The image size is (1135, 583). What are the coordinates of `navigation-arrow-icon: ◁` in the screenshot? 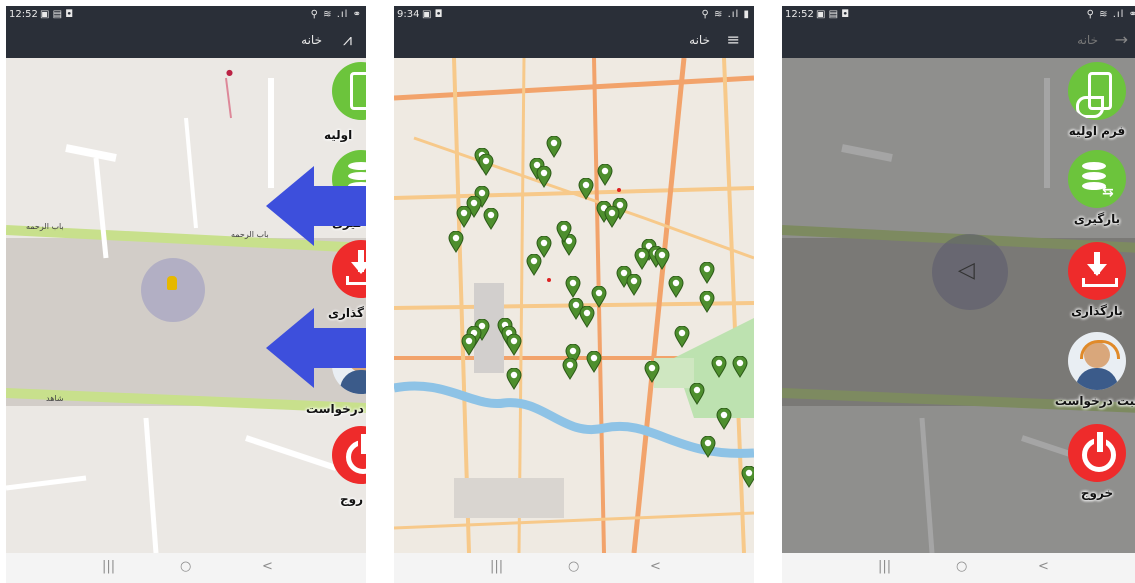 It's located at (966, 270).